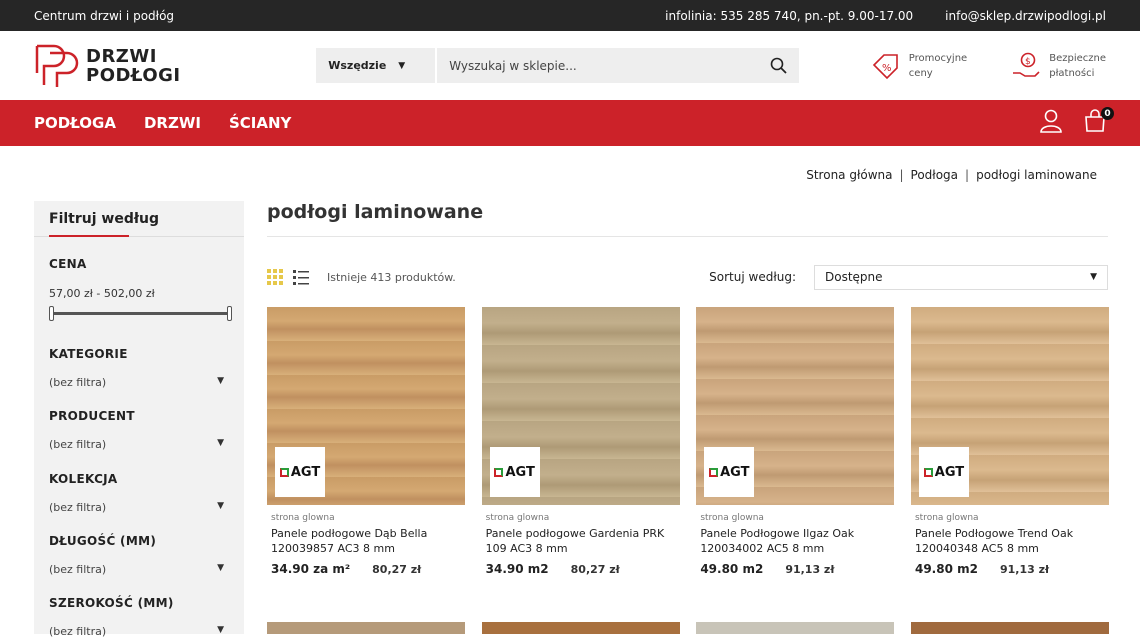 The image size is (1140, 638). I want to click on filter-select-kategorie: (bez filtra) ▼, so click(136, 382).